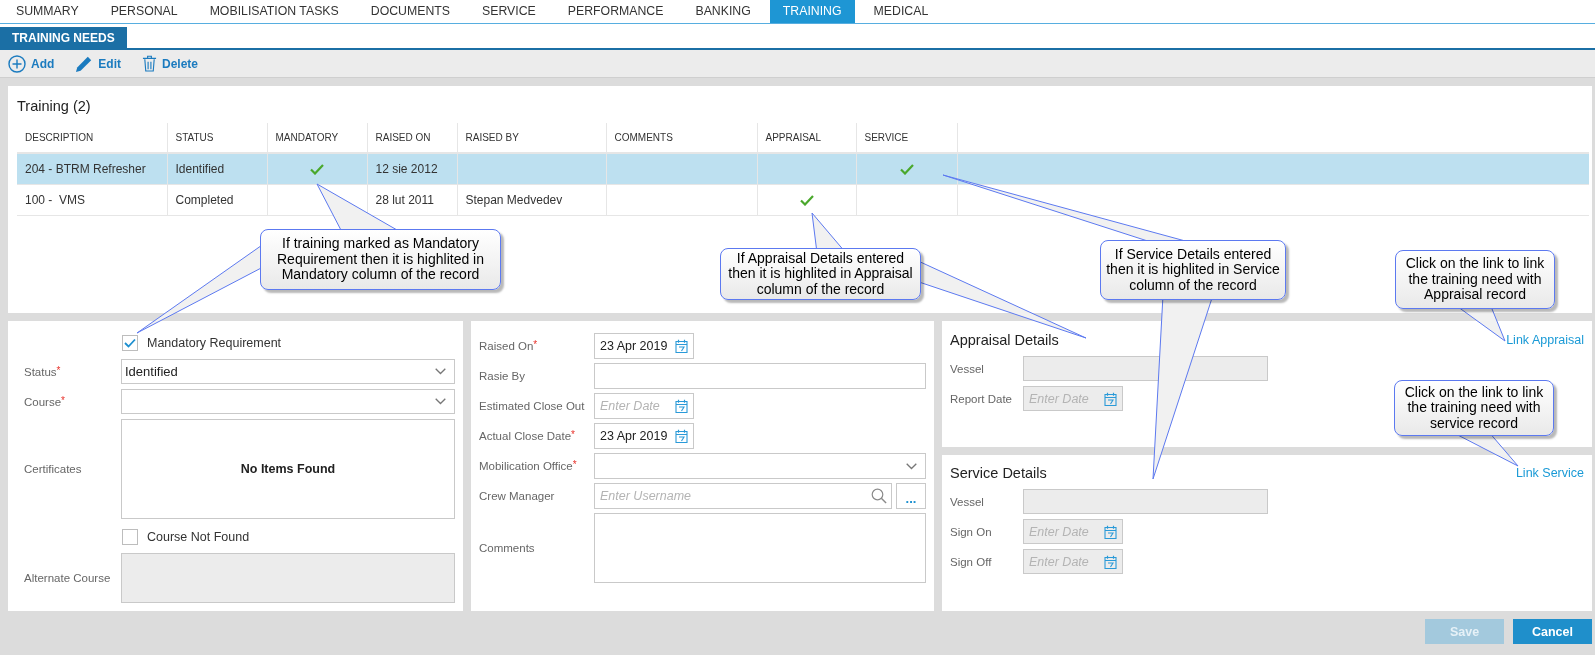 The width and height of the screenshot is (1595, 655). I want to click on add-button: Add, so click(31, 63).